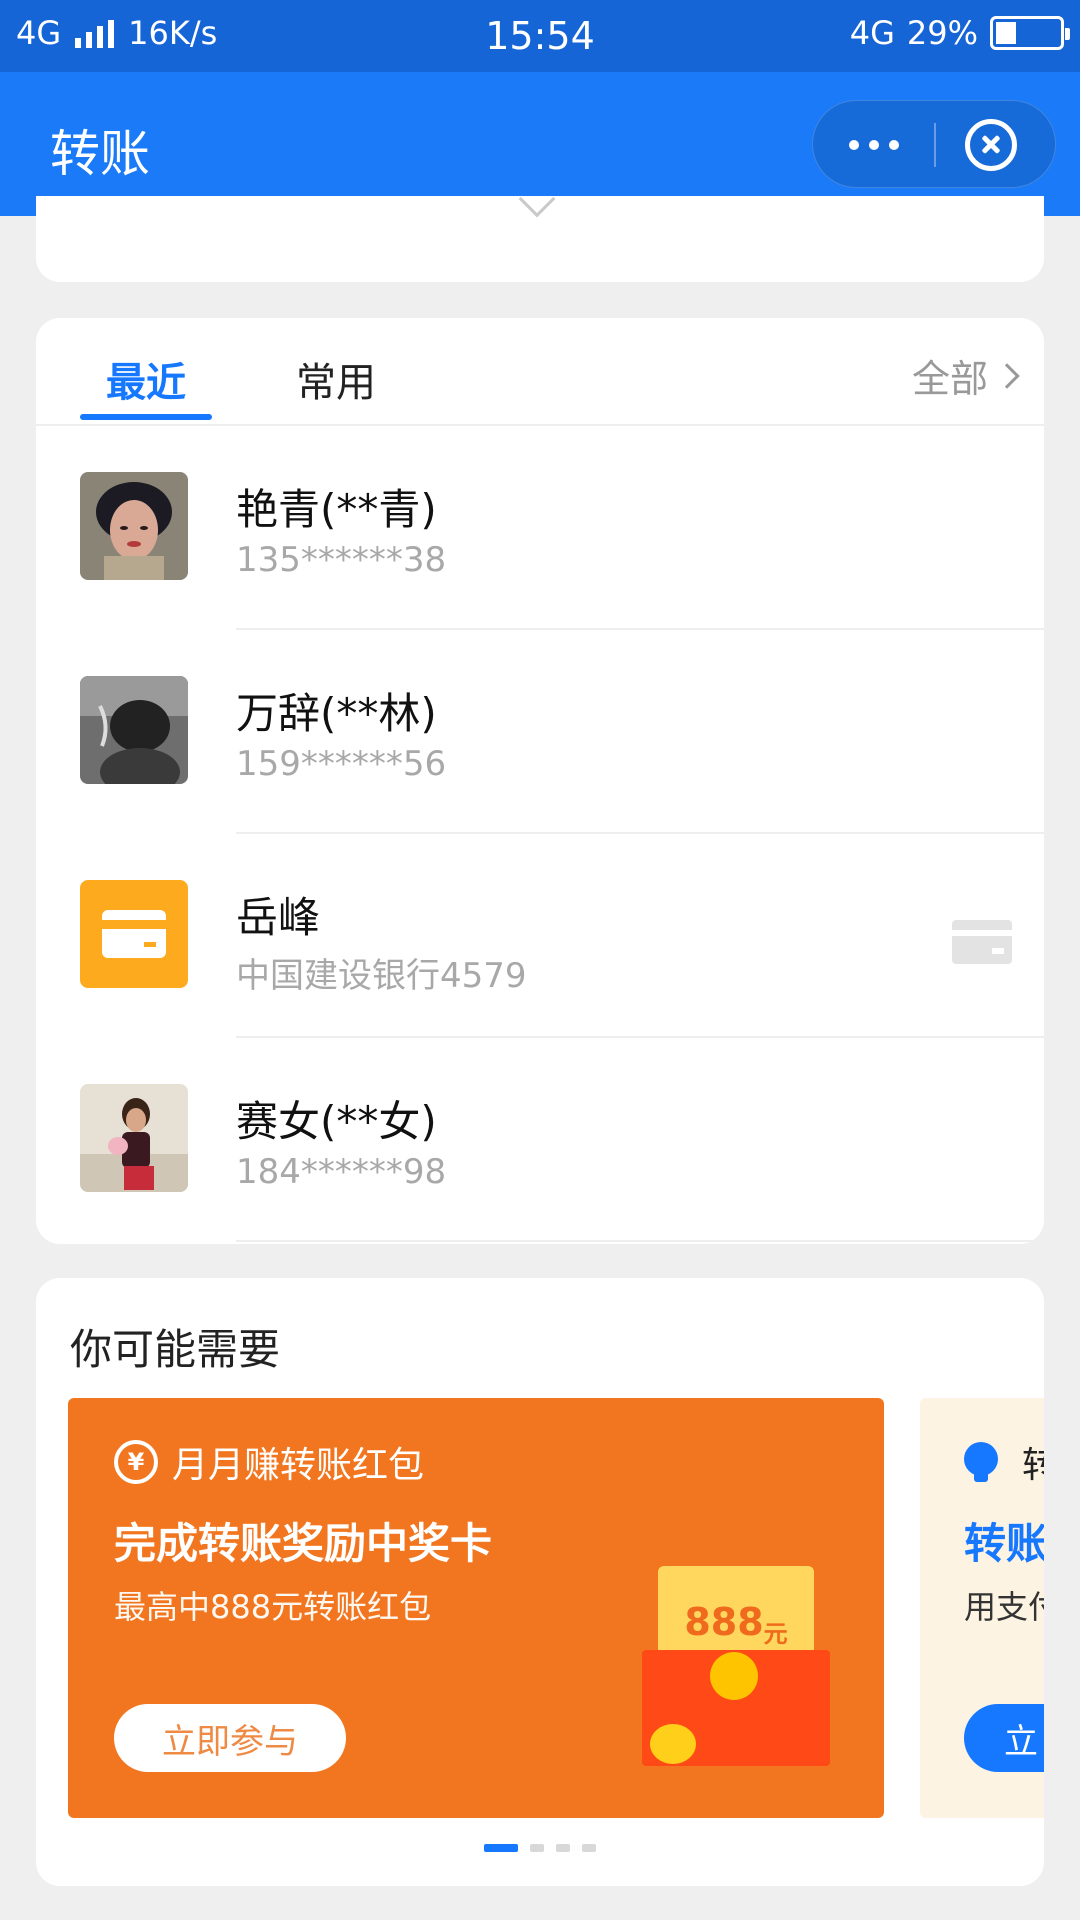 Image resolution: width=1080 pixels, height=1920 pixels. I want to click on battery-percent: 29%, so click(942, 33).